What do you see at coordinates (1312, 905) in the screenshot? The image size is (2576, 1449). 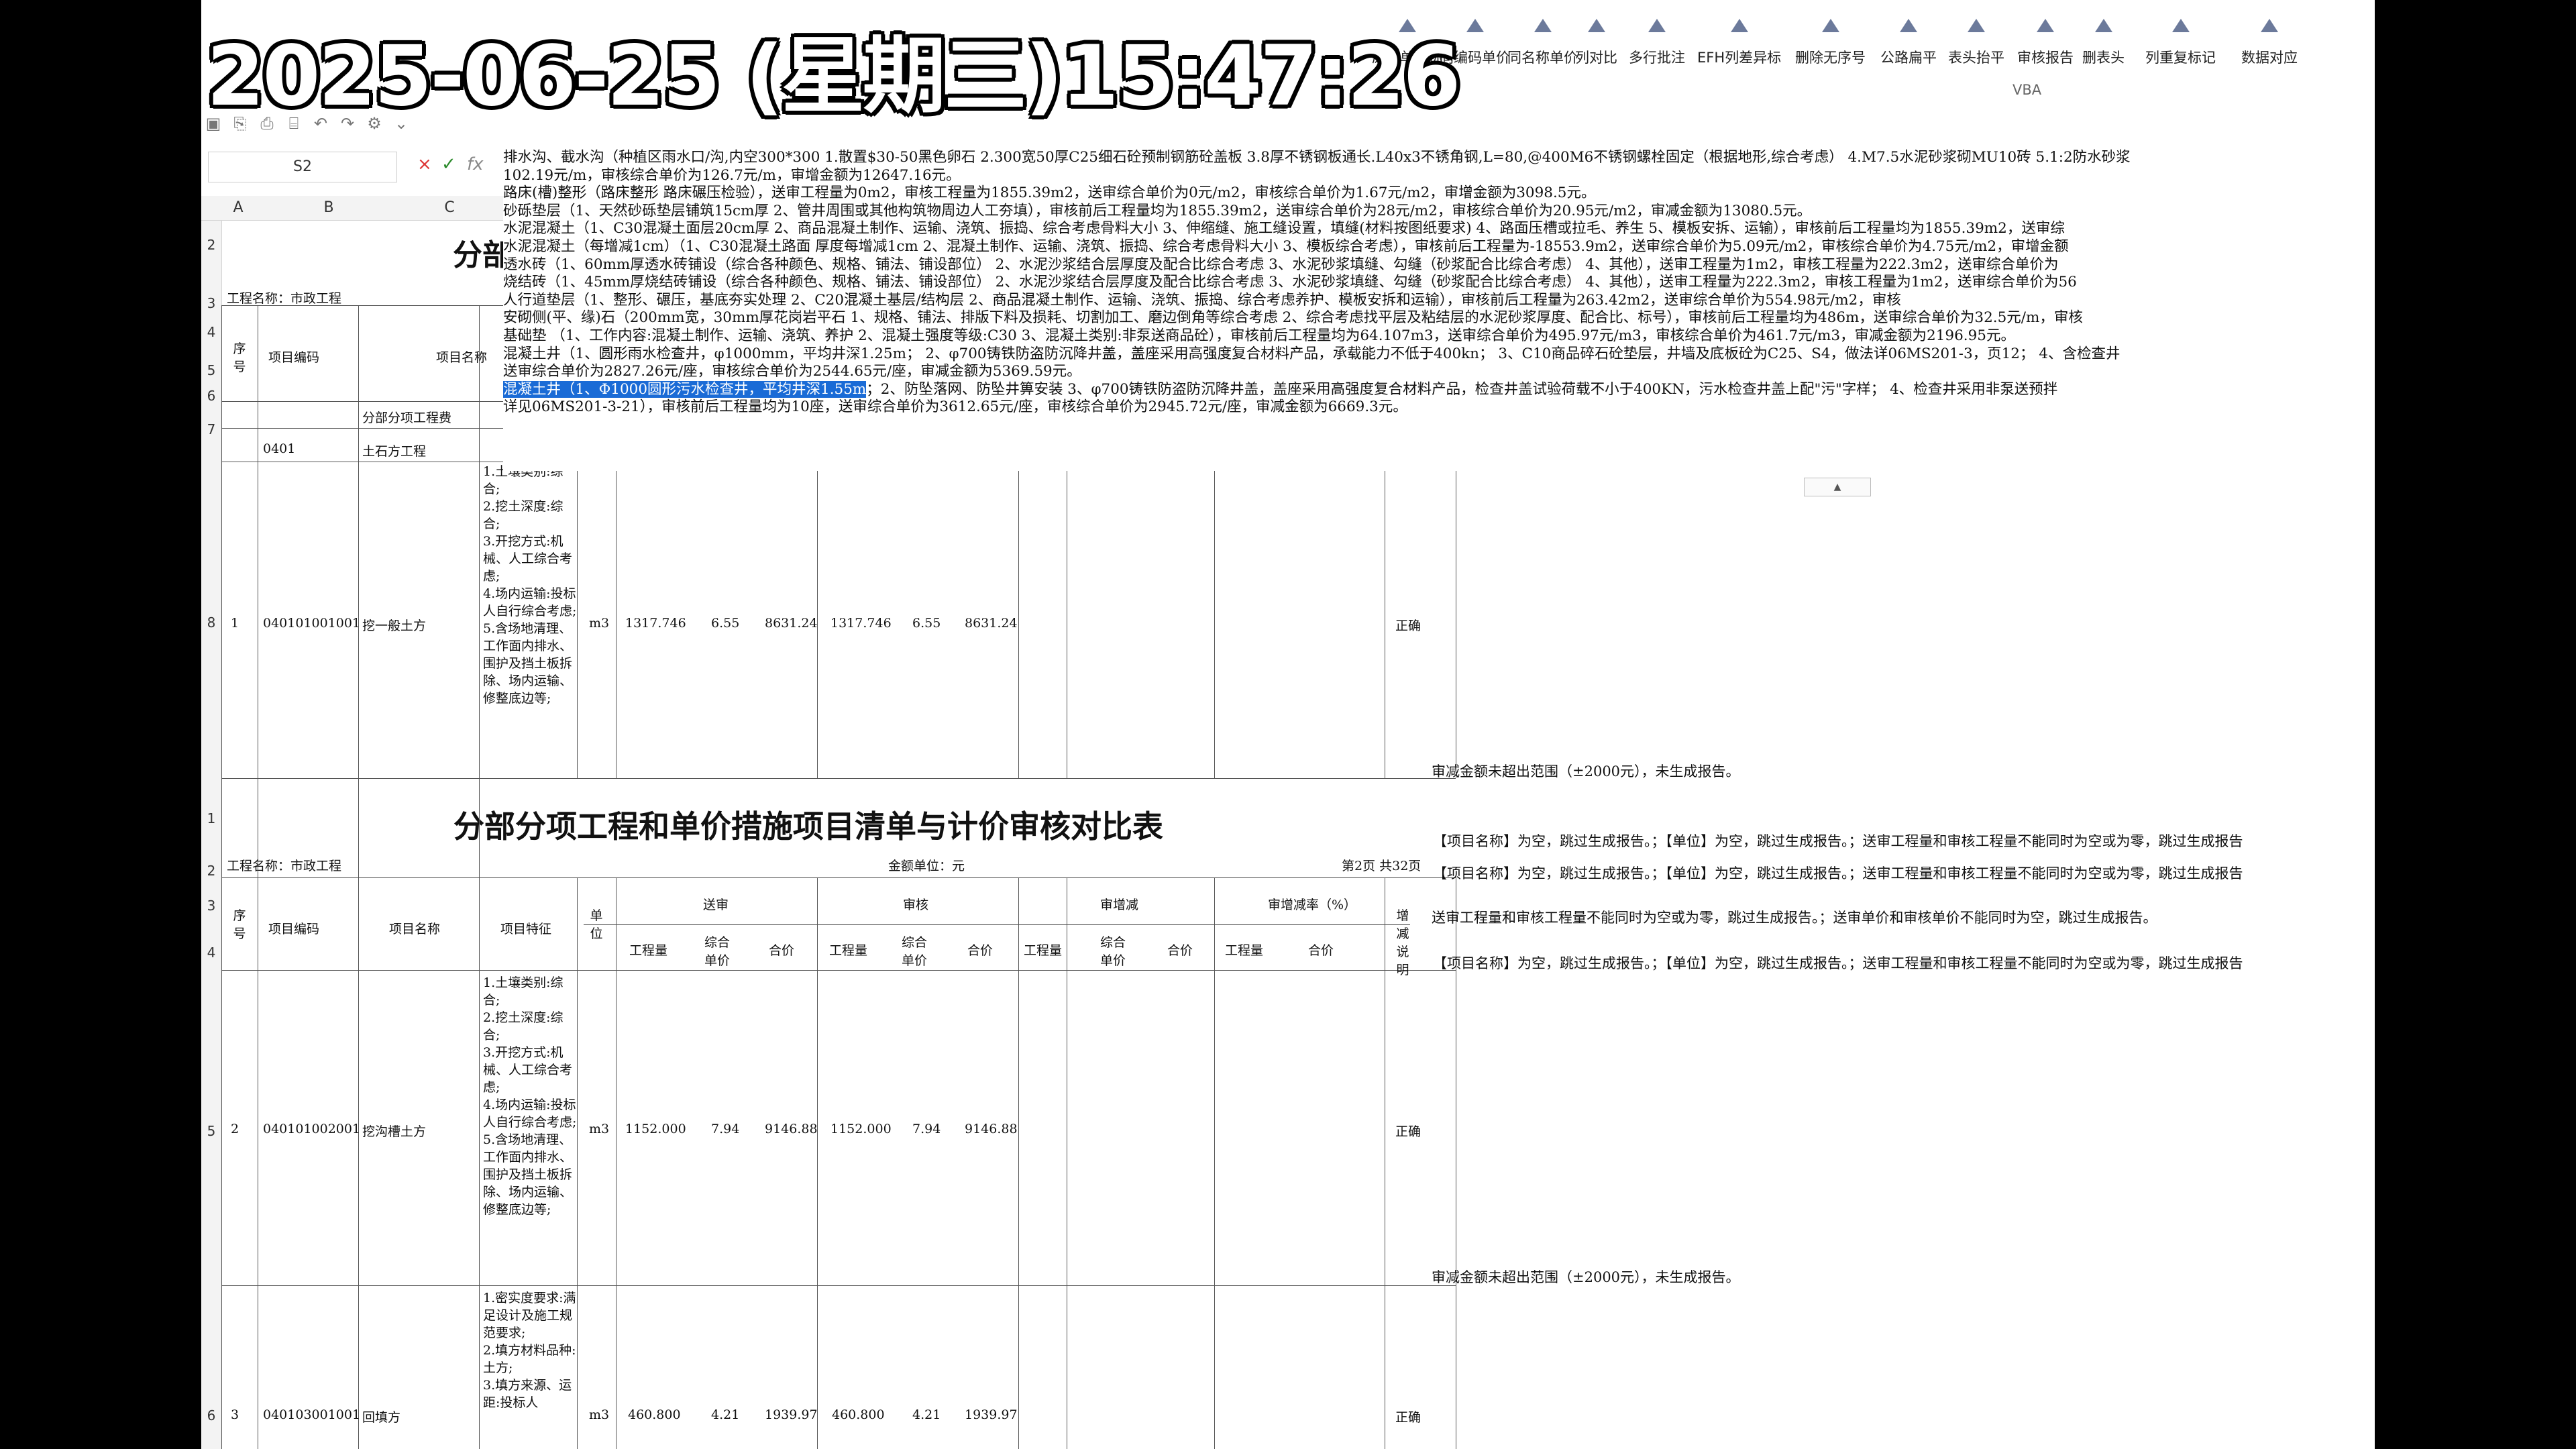 I see `header-rate: 审增减率（%）` at bounding box center [1312, 905].